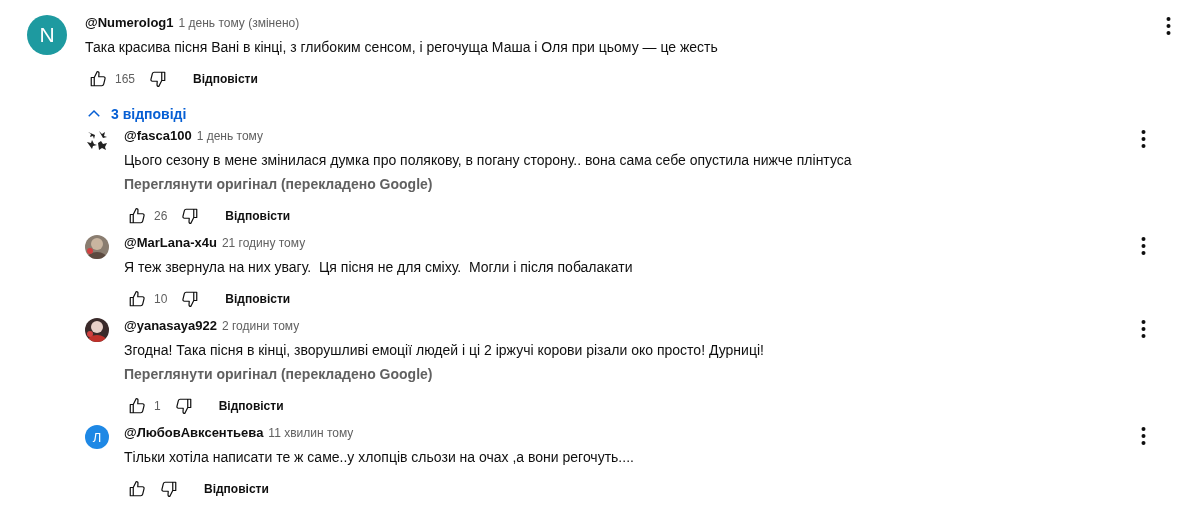  I want to click on like-count: 165, so click(125, 79).